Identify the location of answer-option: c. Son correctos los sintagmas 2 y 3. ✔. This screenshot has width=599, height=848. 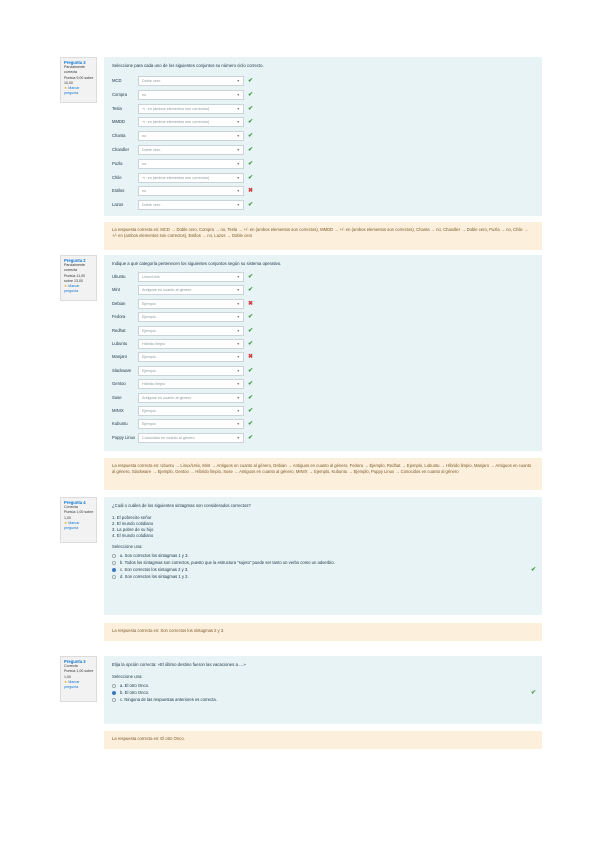
(324, 569).